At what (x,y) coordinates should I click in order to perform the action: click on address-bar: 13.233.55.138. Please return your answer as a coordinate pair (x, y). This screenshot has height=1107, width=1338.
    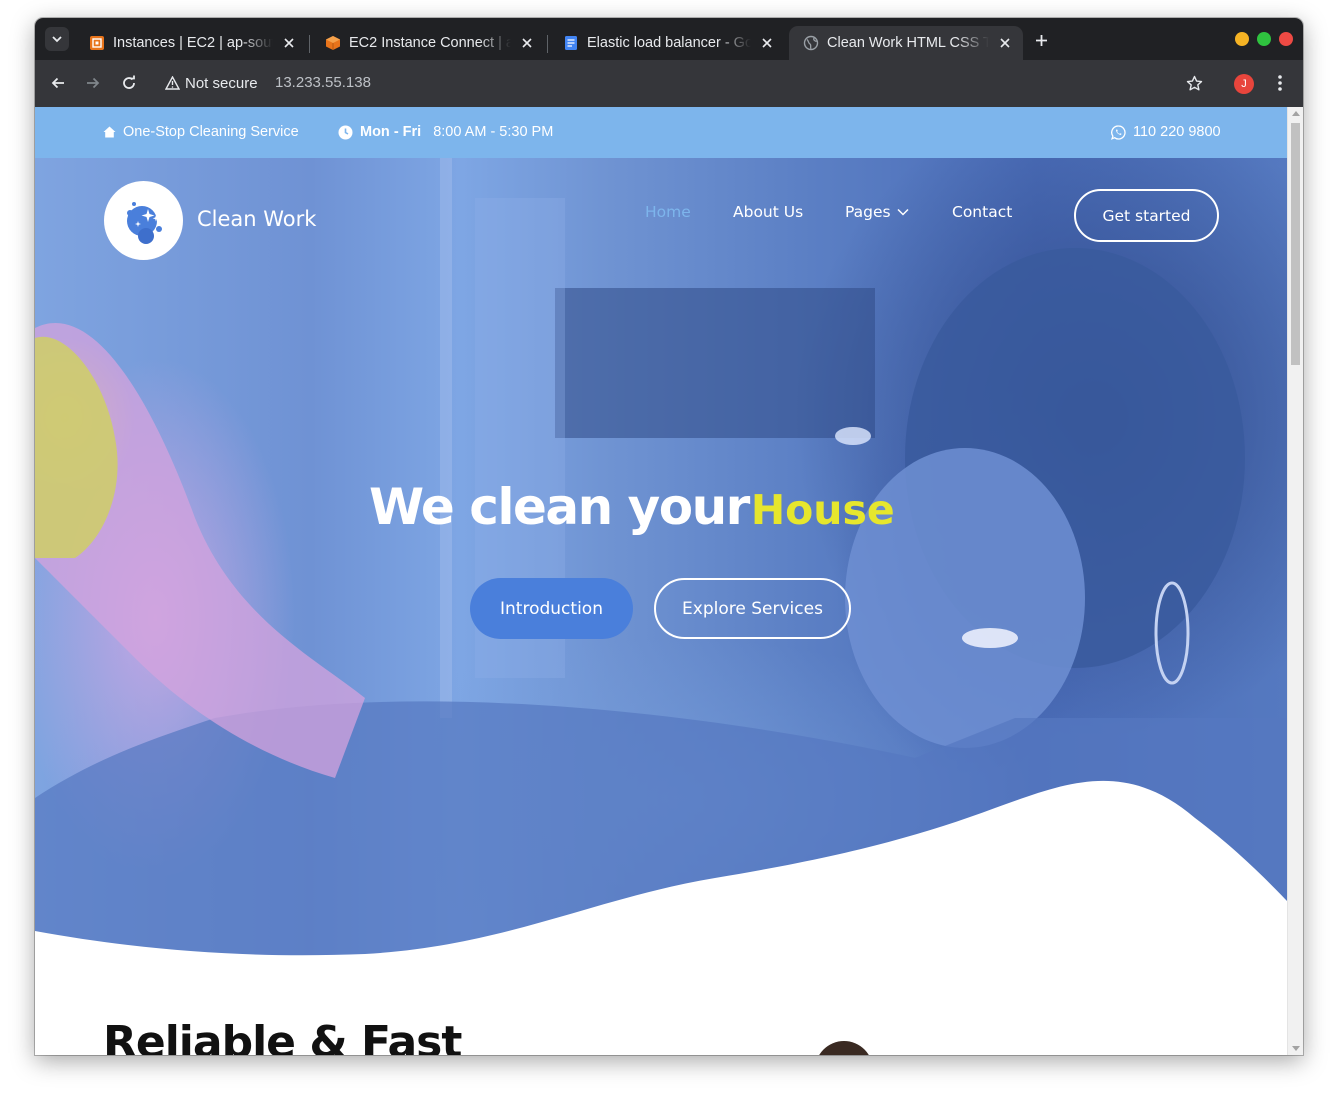
    Looking at the image, I should click on (323, 82).